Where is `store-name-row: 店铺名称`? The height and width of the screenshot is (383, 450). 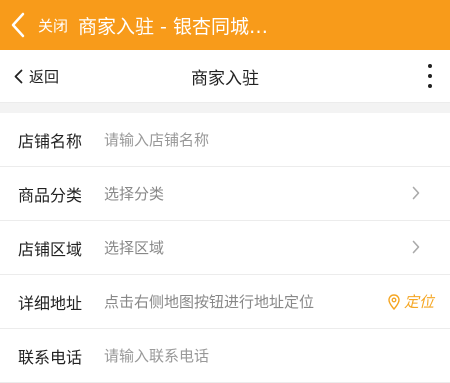
store-name-row: 店铺名称 is located at coordinates (225, 140).